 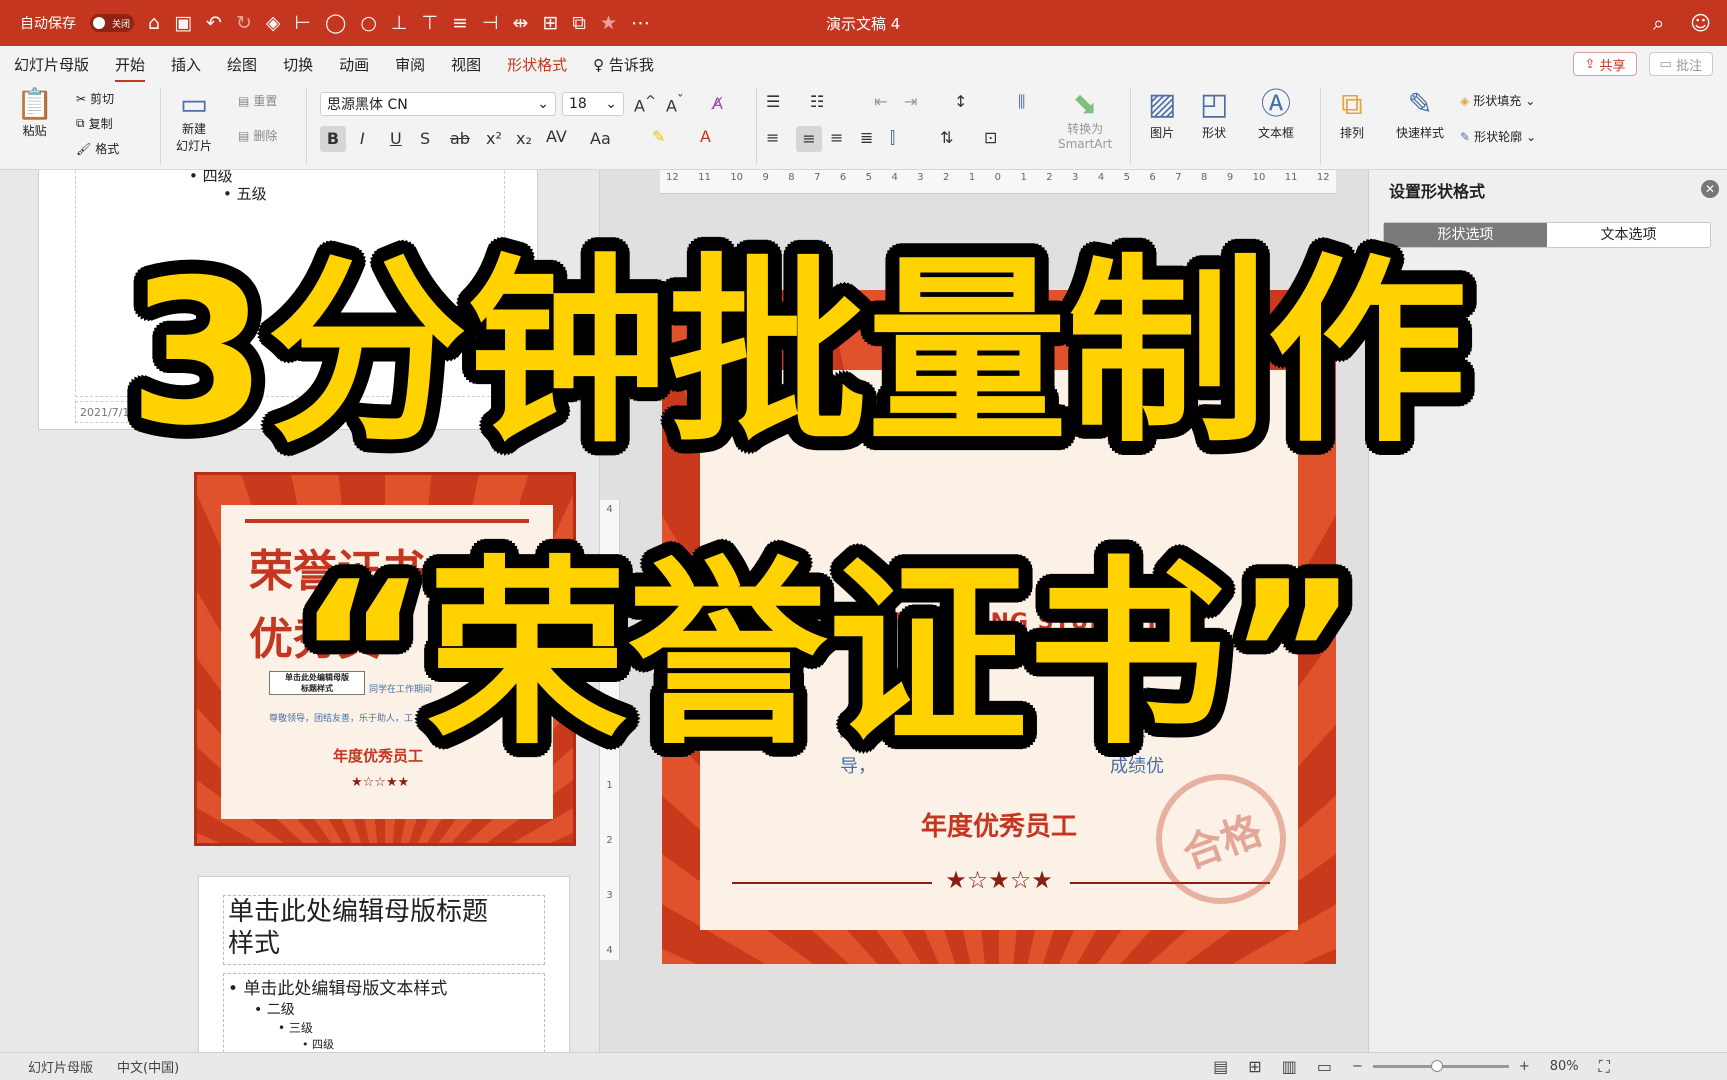 I want to click on arrange-button: ⧉ 排列, so click(x=1352, y=115).